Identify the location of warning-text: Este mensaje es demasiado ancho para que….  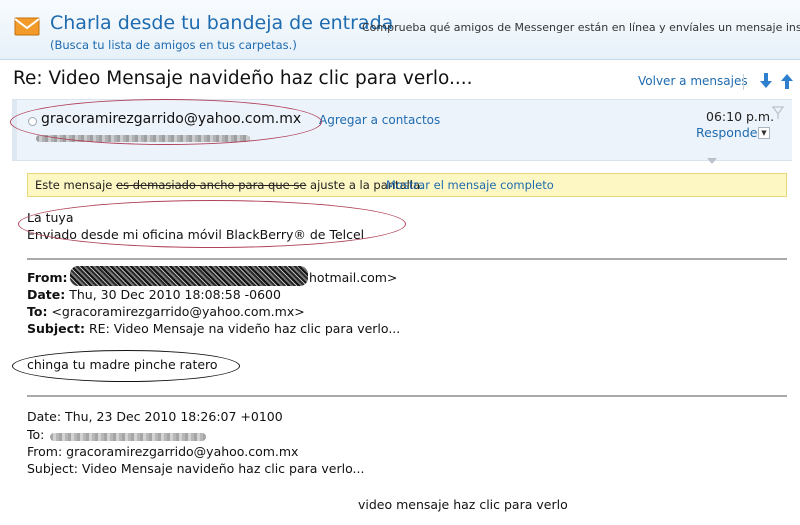
(229, 185).